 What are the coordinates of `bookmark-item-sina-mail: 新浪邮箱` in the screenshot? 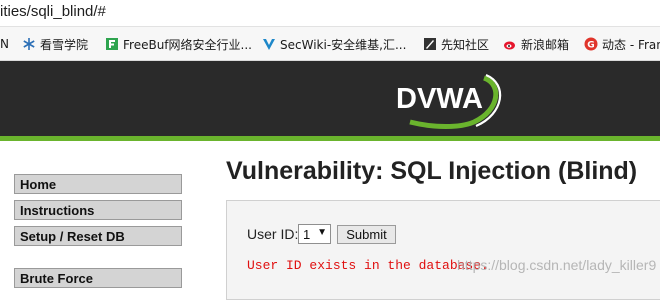 It's located at (536, 44).